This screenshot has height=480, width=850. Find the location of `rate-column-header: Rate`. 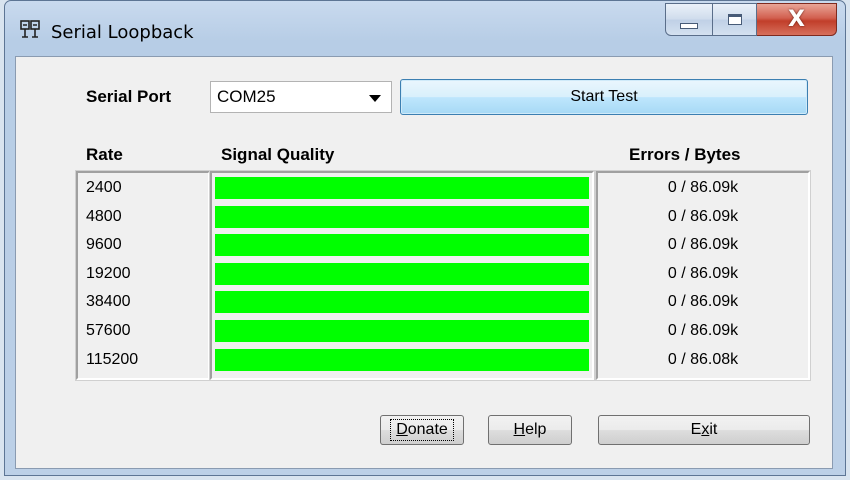

rate-column-header: Rate is located at coordinates (104, 154).